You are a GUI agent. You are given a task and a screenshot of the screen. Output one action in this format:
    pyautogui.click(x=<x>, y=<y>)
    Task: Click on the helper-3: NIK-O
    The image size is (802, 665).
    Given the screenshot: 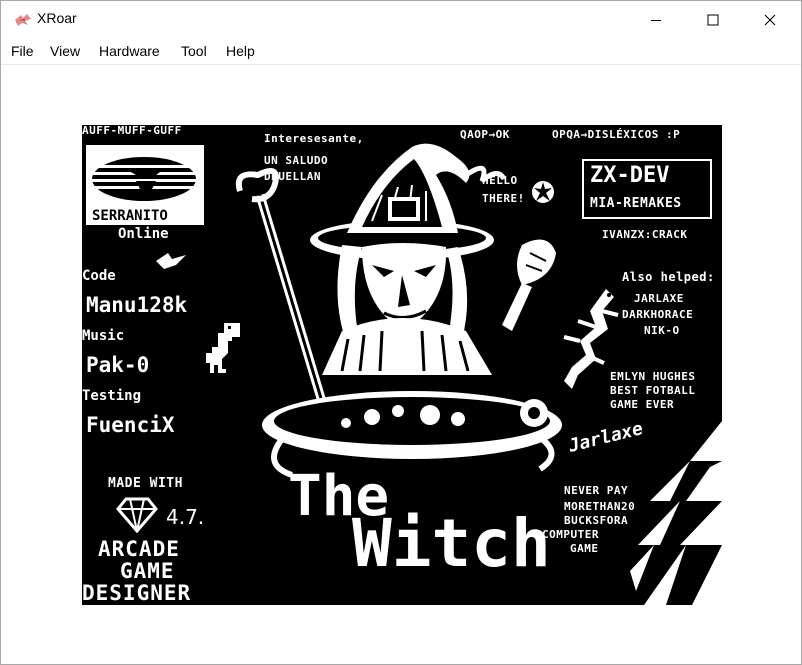 What is the action you would take?
    pyautogui.click(x=662, y=330)
    